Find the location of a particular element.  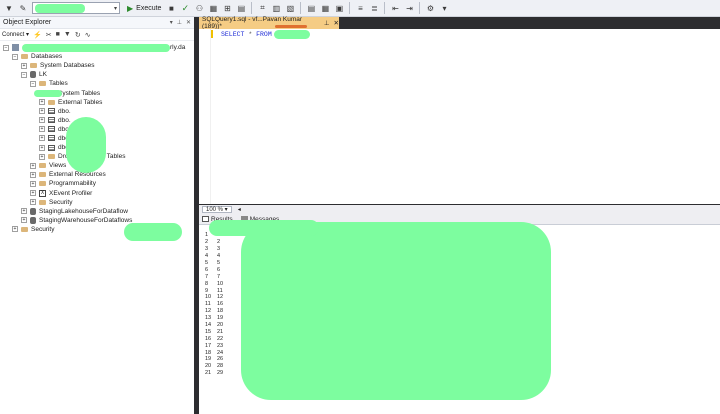

intellisense-icon: ▤ is located at coordinates (241, 8).